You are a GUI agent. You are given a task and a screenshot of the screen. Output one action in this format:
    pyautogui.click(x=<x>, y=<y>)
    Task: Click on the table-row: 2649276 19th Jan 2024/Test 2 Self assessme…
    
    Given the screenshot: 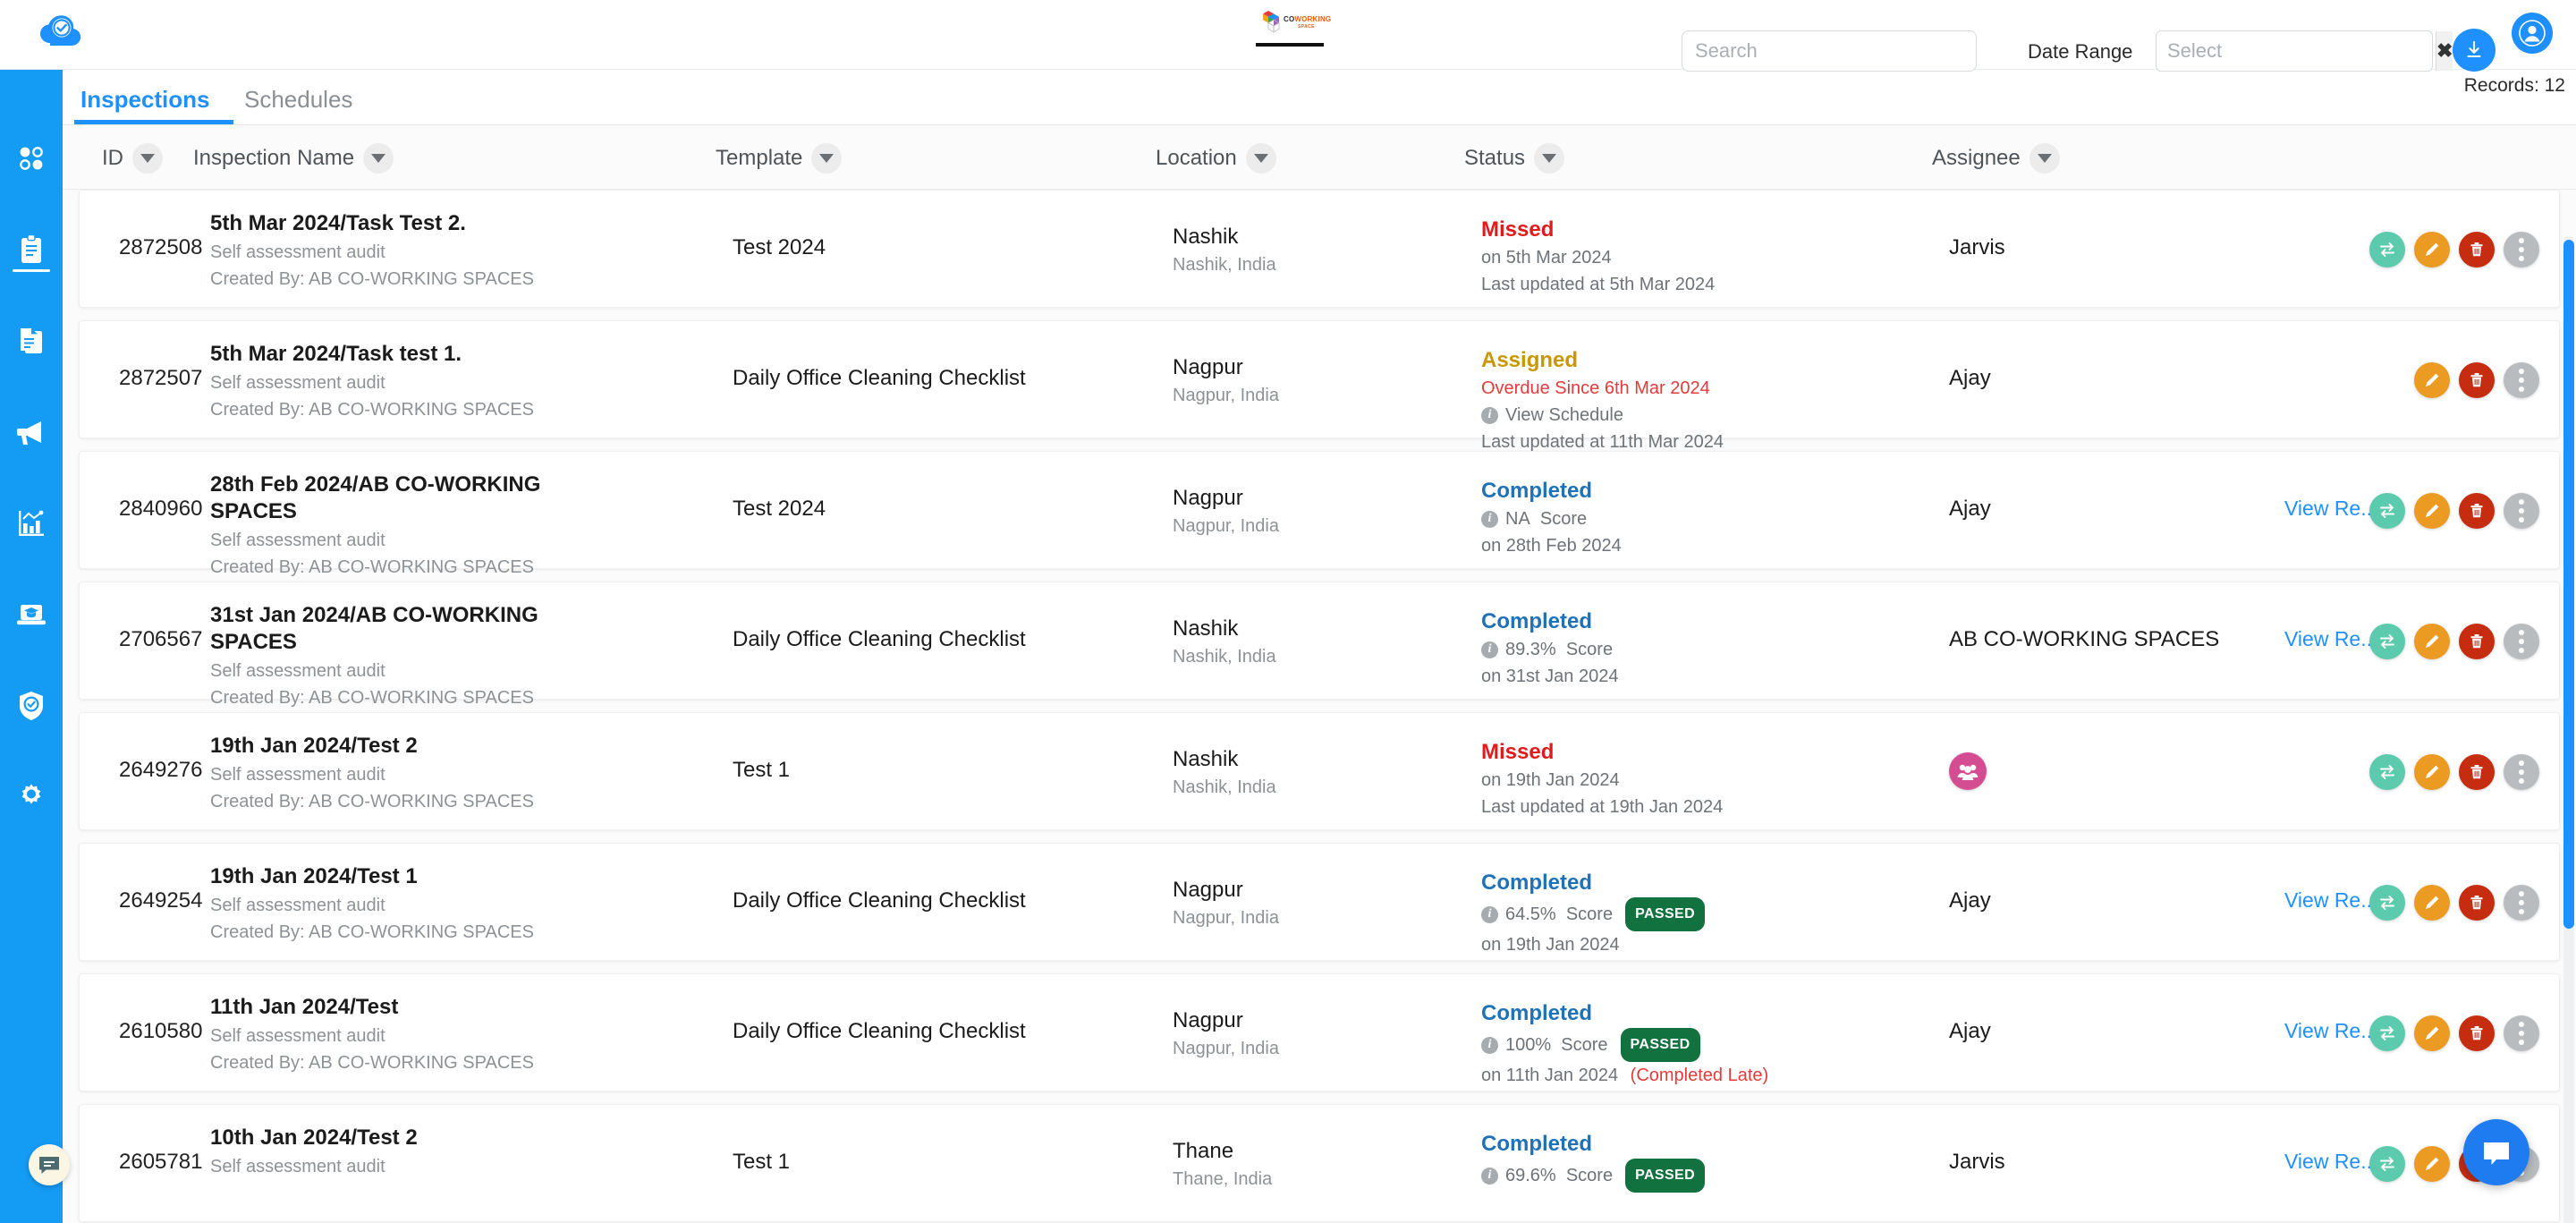 What is the action you would take?
    pyautogui.click(x=1319, y=771)
    